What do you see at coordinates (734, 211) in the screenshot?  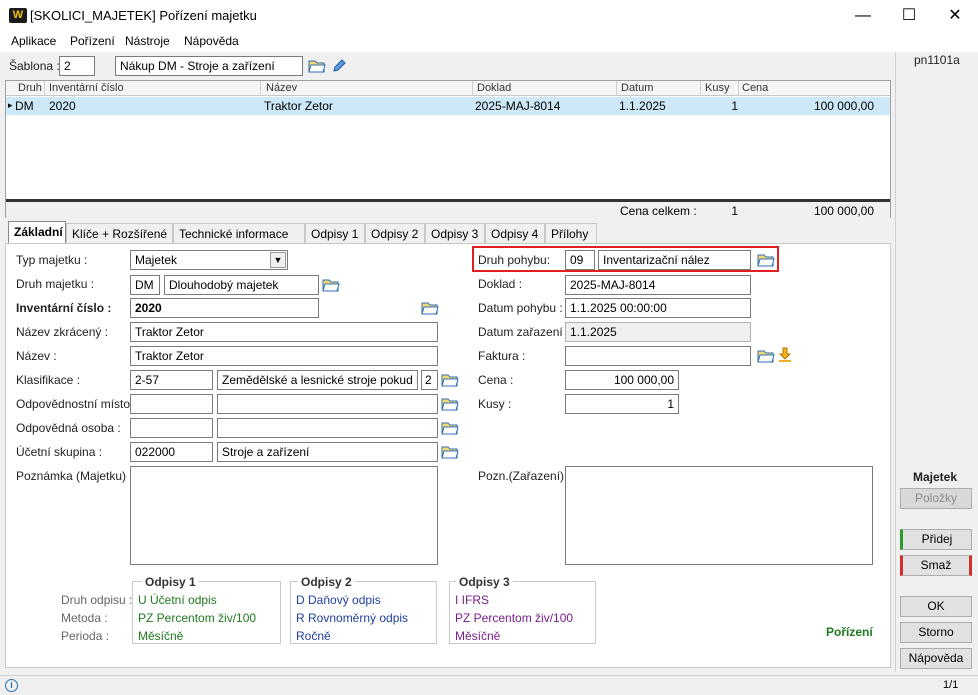 I see `footer-kusy: 1` at bounding box center [734, 211].